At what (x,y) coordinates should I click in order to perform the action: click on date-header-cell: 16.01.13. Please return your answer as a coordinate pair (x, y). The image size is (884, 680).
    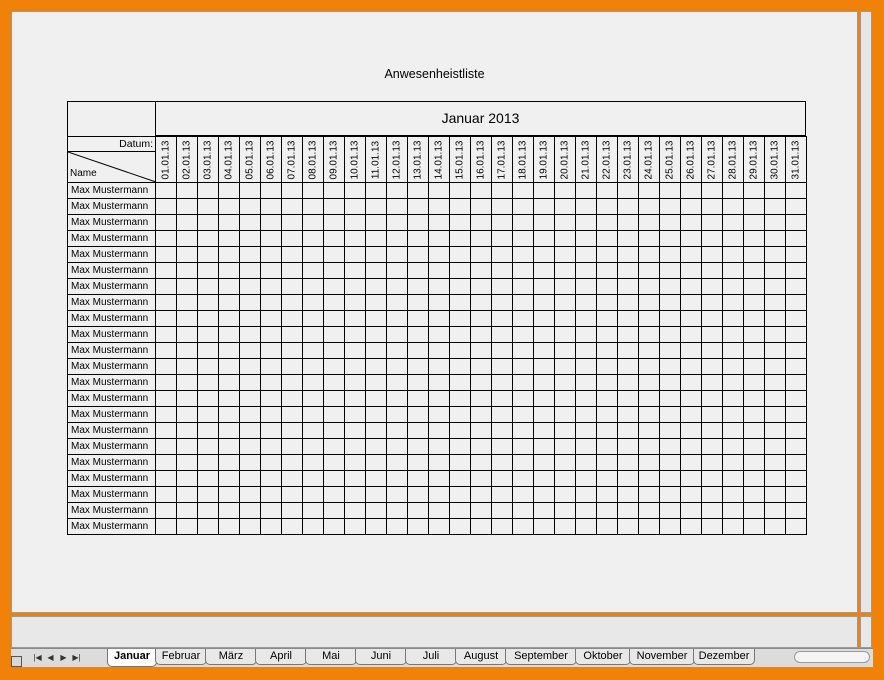
    Looking at the image, I should click on (480, 159).